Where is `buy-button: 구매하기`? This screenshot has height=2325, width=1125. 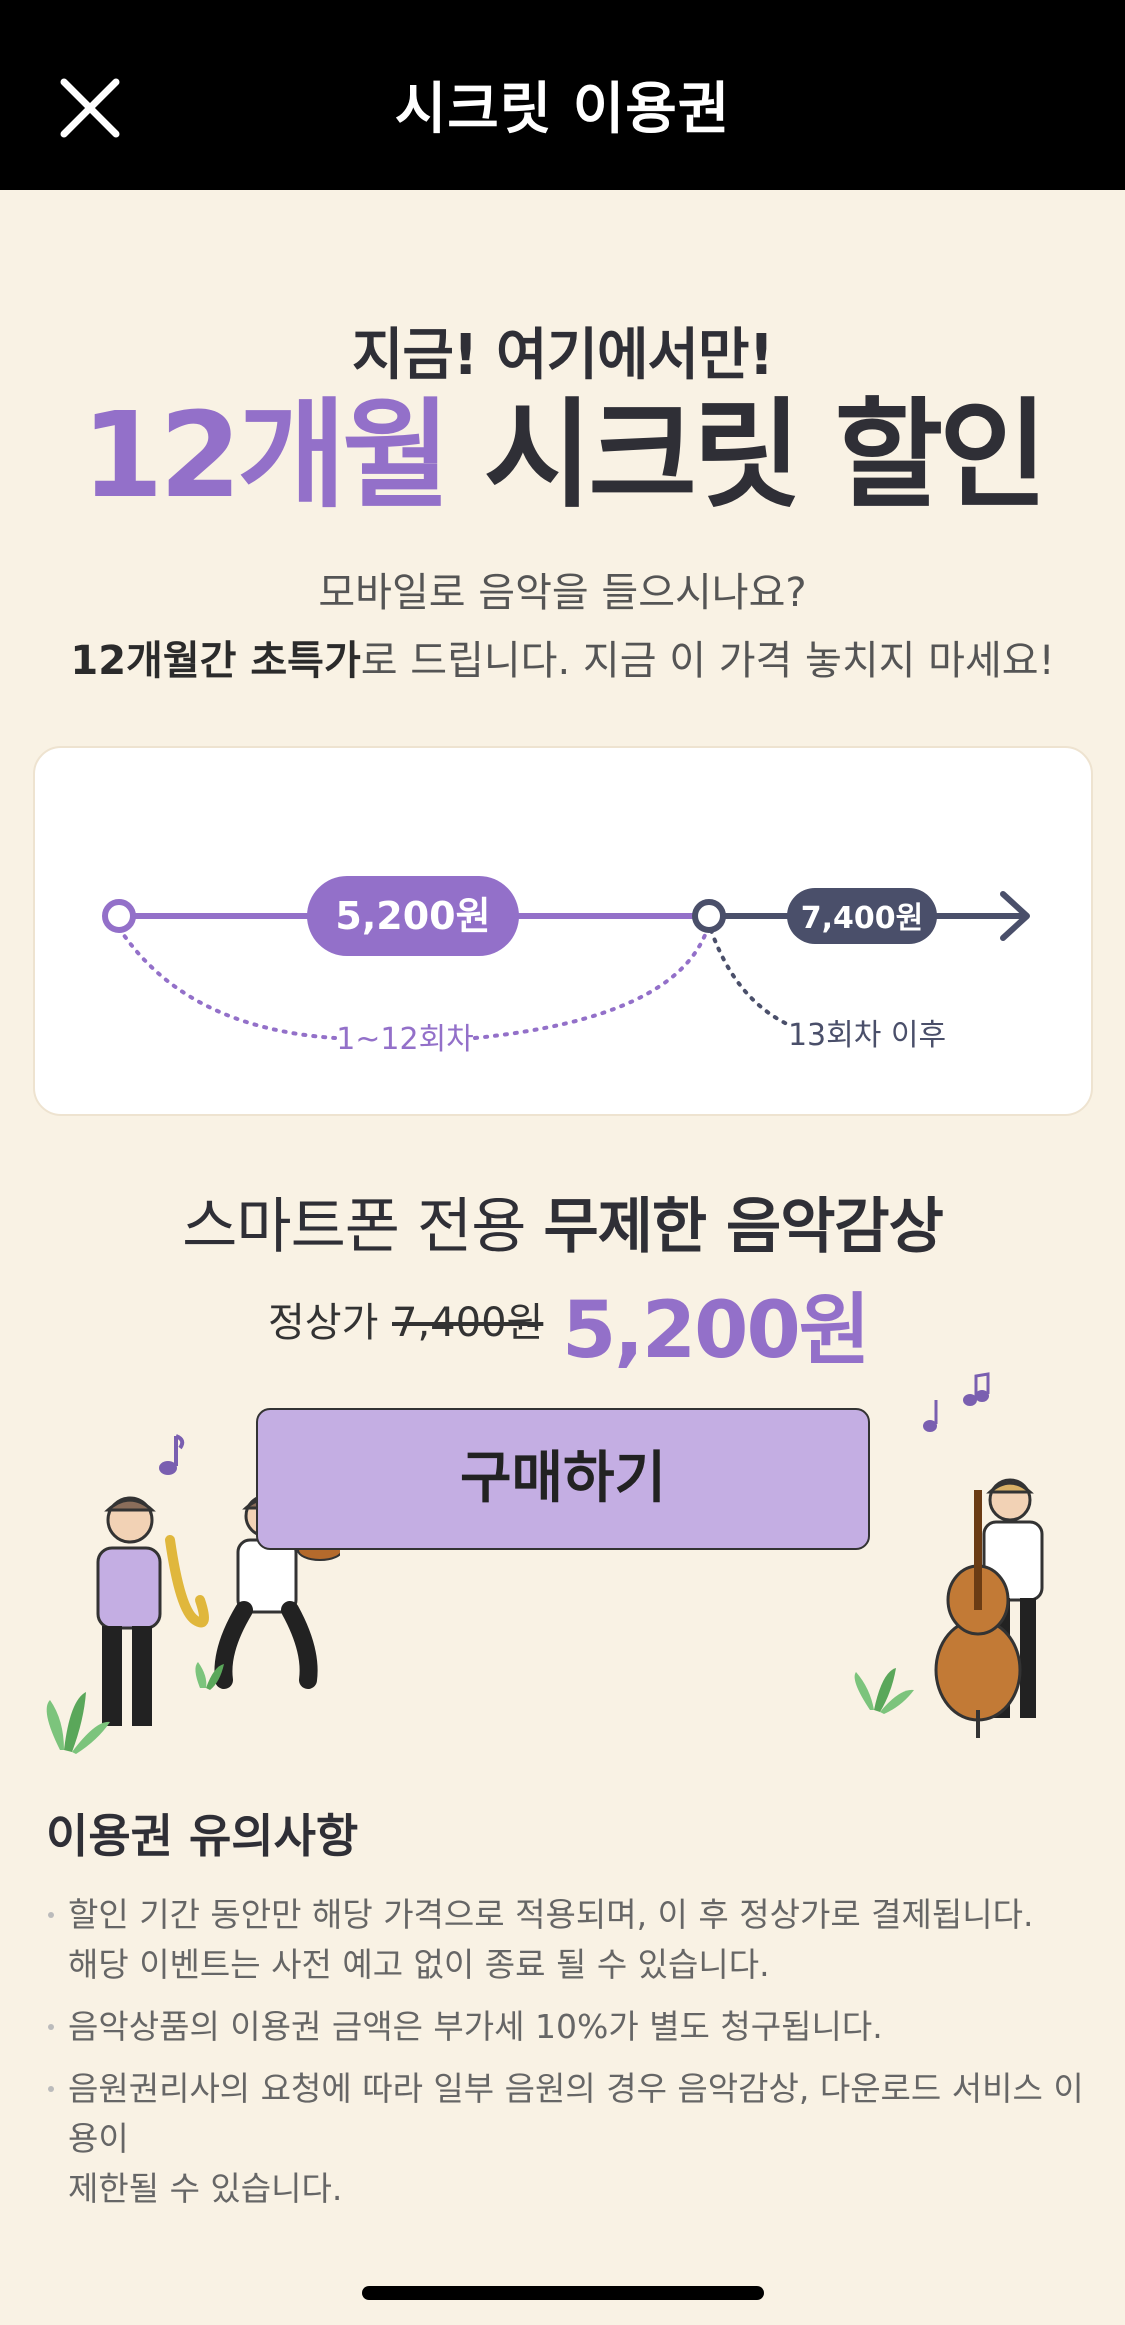
buy-button: 구매하기 is located at coordinates (563, 1479).